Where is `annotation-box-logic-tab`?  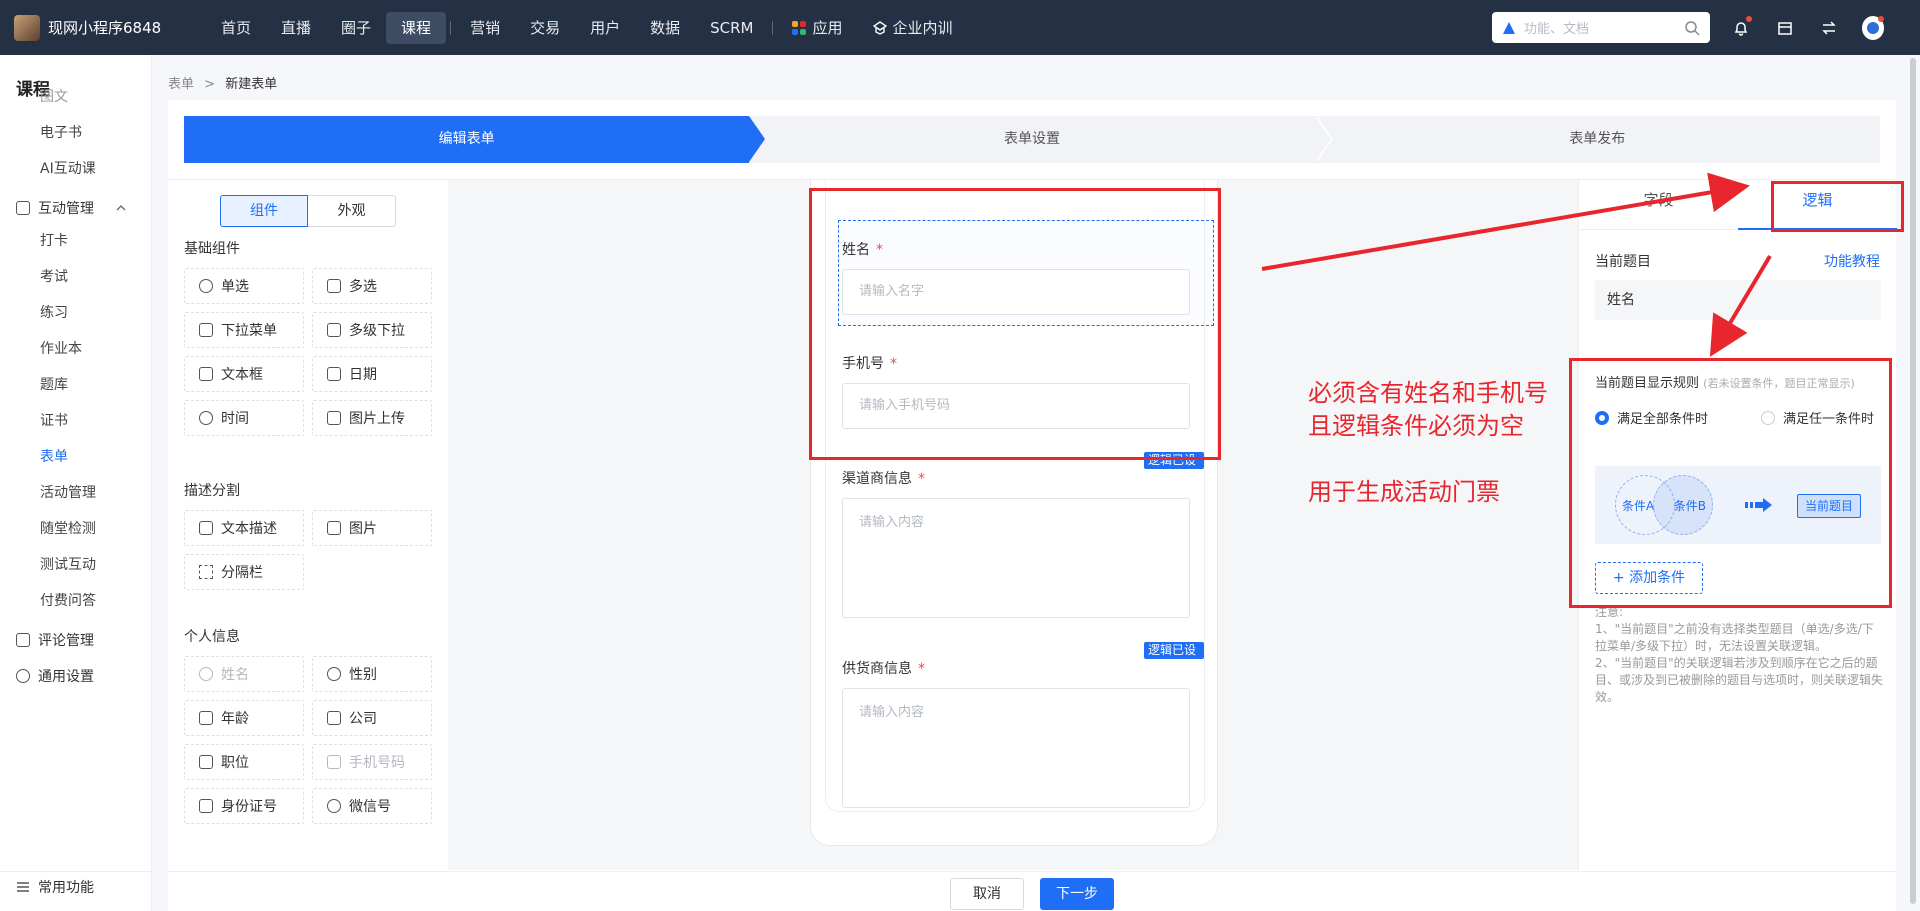
annotation-box-logic-tab is located at coordinates (1837, 206).